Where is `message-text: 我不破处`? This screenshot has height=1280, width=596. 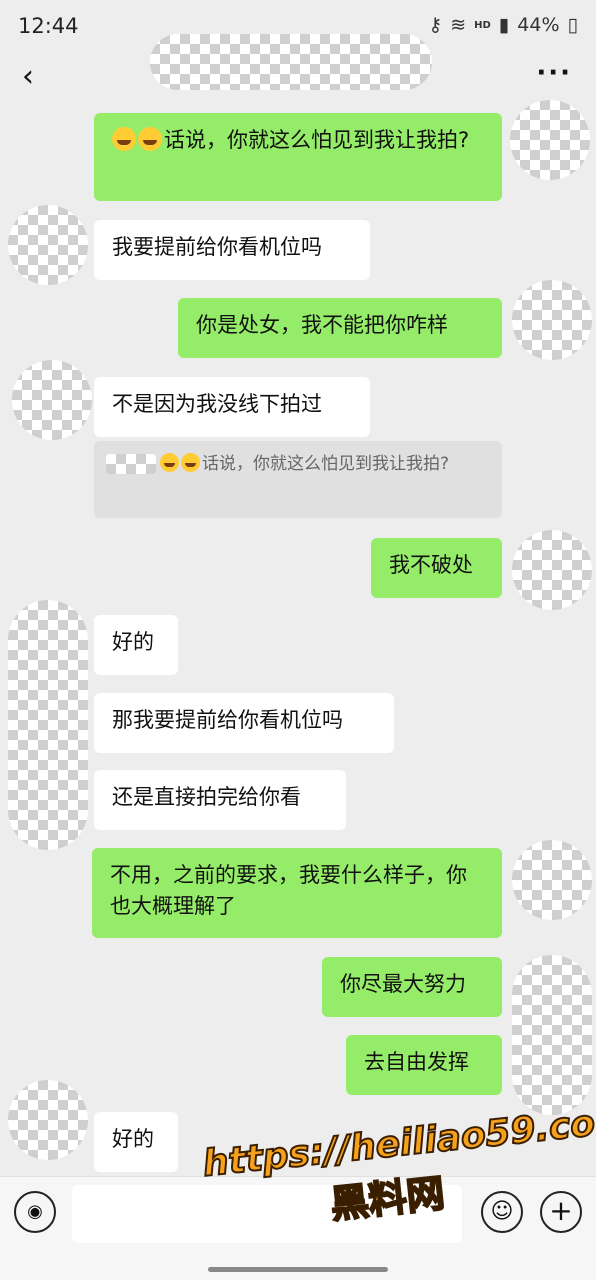
message-text: 我不破处 is located at coordinates (431, 565).